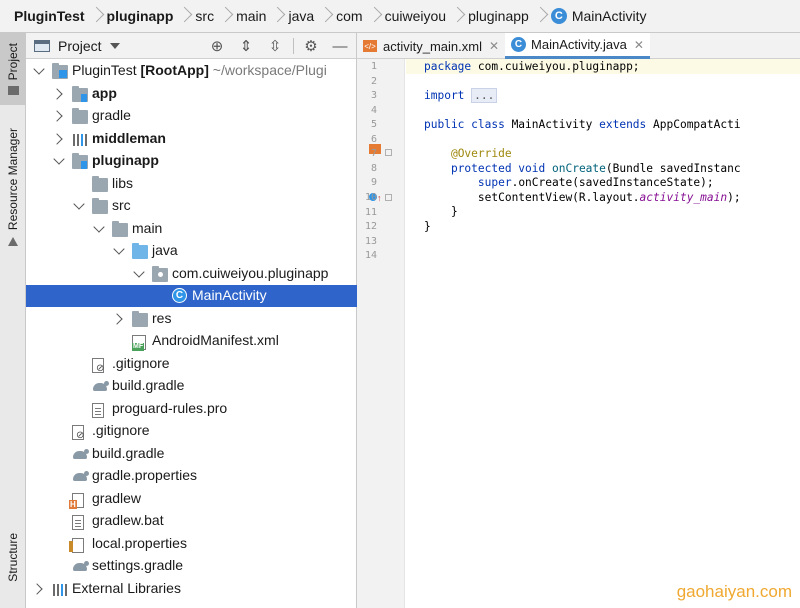  I want to click on tree-node: gradlew, so click(191, 499).